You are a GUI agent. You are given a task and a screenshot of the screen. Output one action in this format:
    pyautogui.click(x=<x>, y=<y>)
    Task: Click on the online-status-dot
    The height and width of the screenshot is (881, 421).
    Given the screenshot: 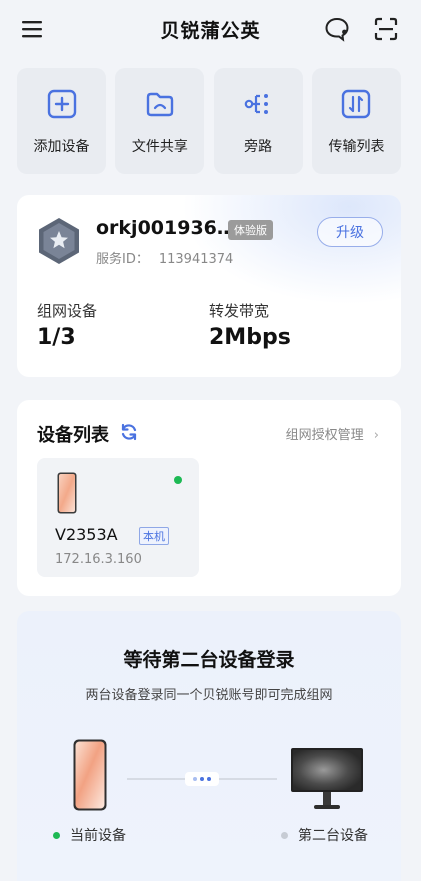 What is the action you would take?
    pyautogui.click(x=178, y=480)
    